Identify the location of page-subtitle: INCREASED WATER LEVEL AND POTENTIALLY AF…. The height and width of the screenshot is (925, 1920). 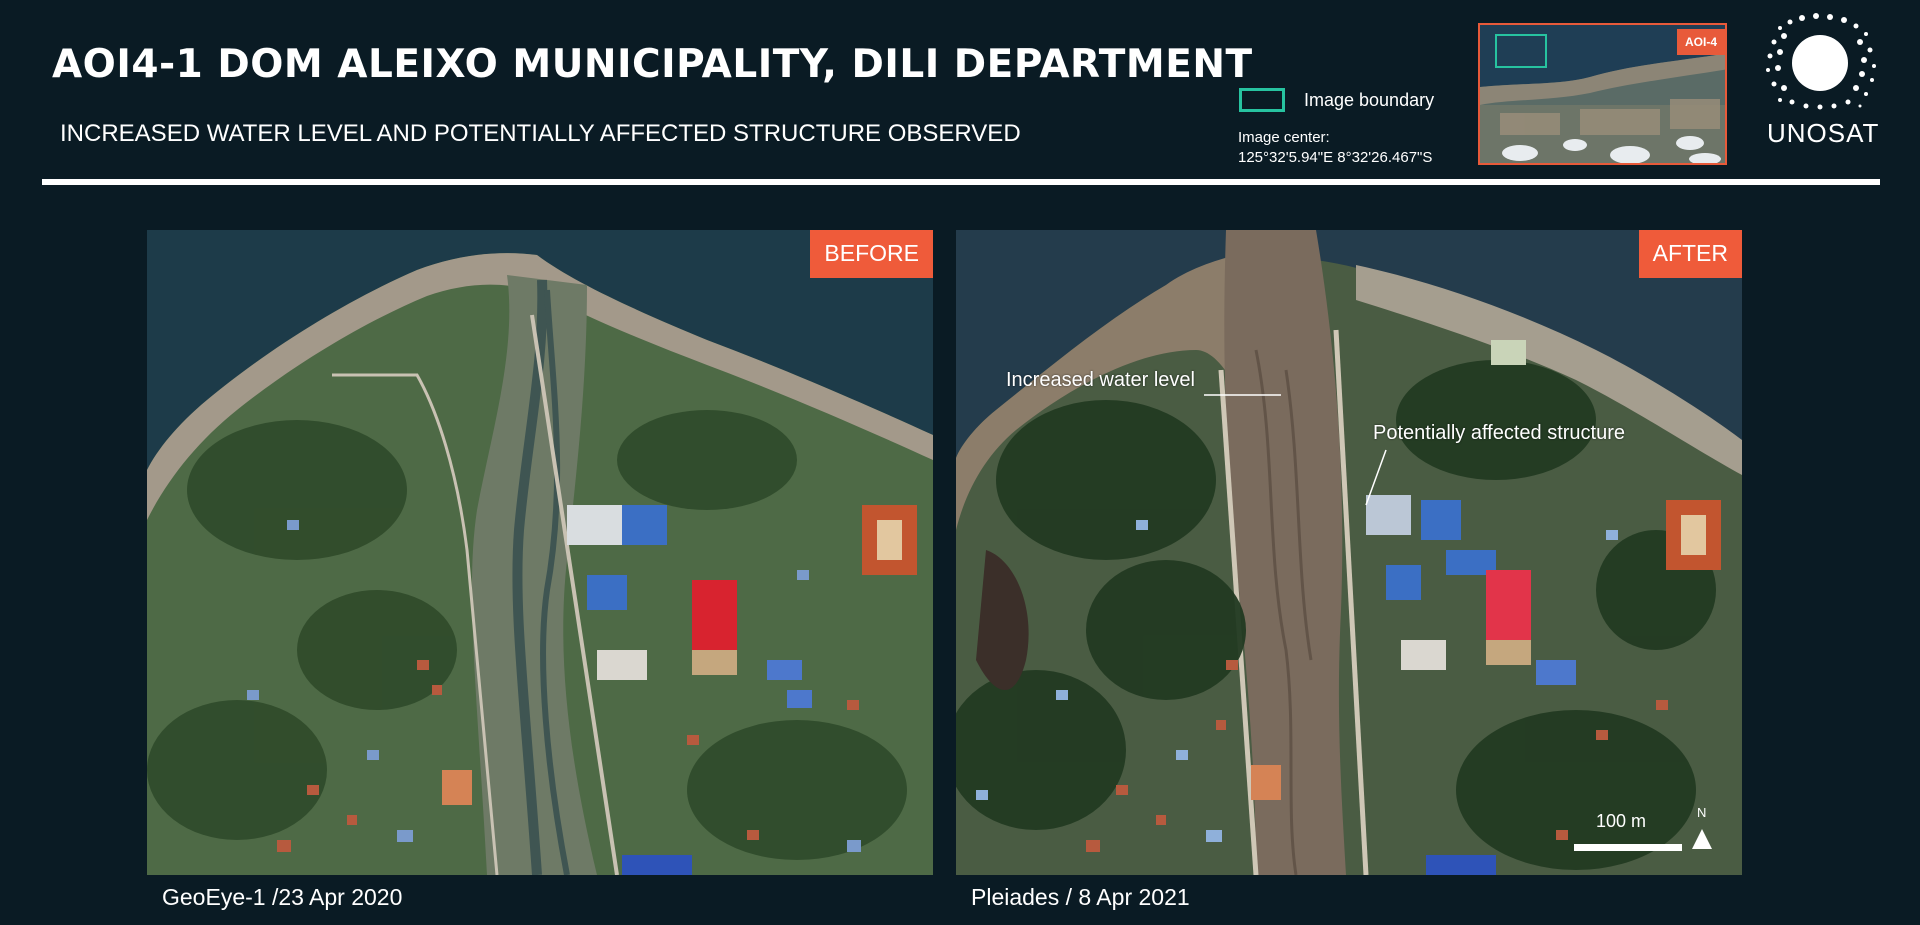
(540, 133).